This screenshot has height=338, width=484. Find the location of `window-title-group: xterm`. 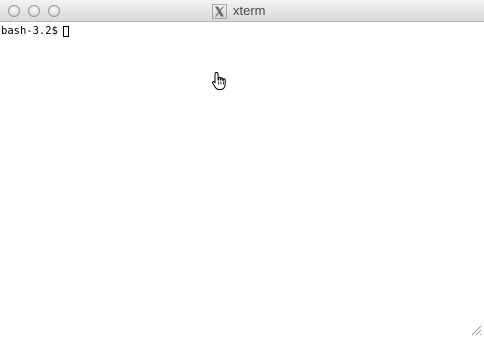

window-title-group: xterm is located at coordinates (239, 11).